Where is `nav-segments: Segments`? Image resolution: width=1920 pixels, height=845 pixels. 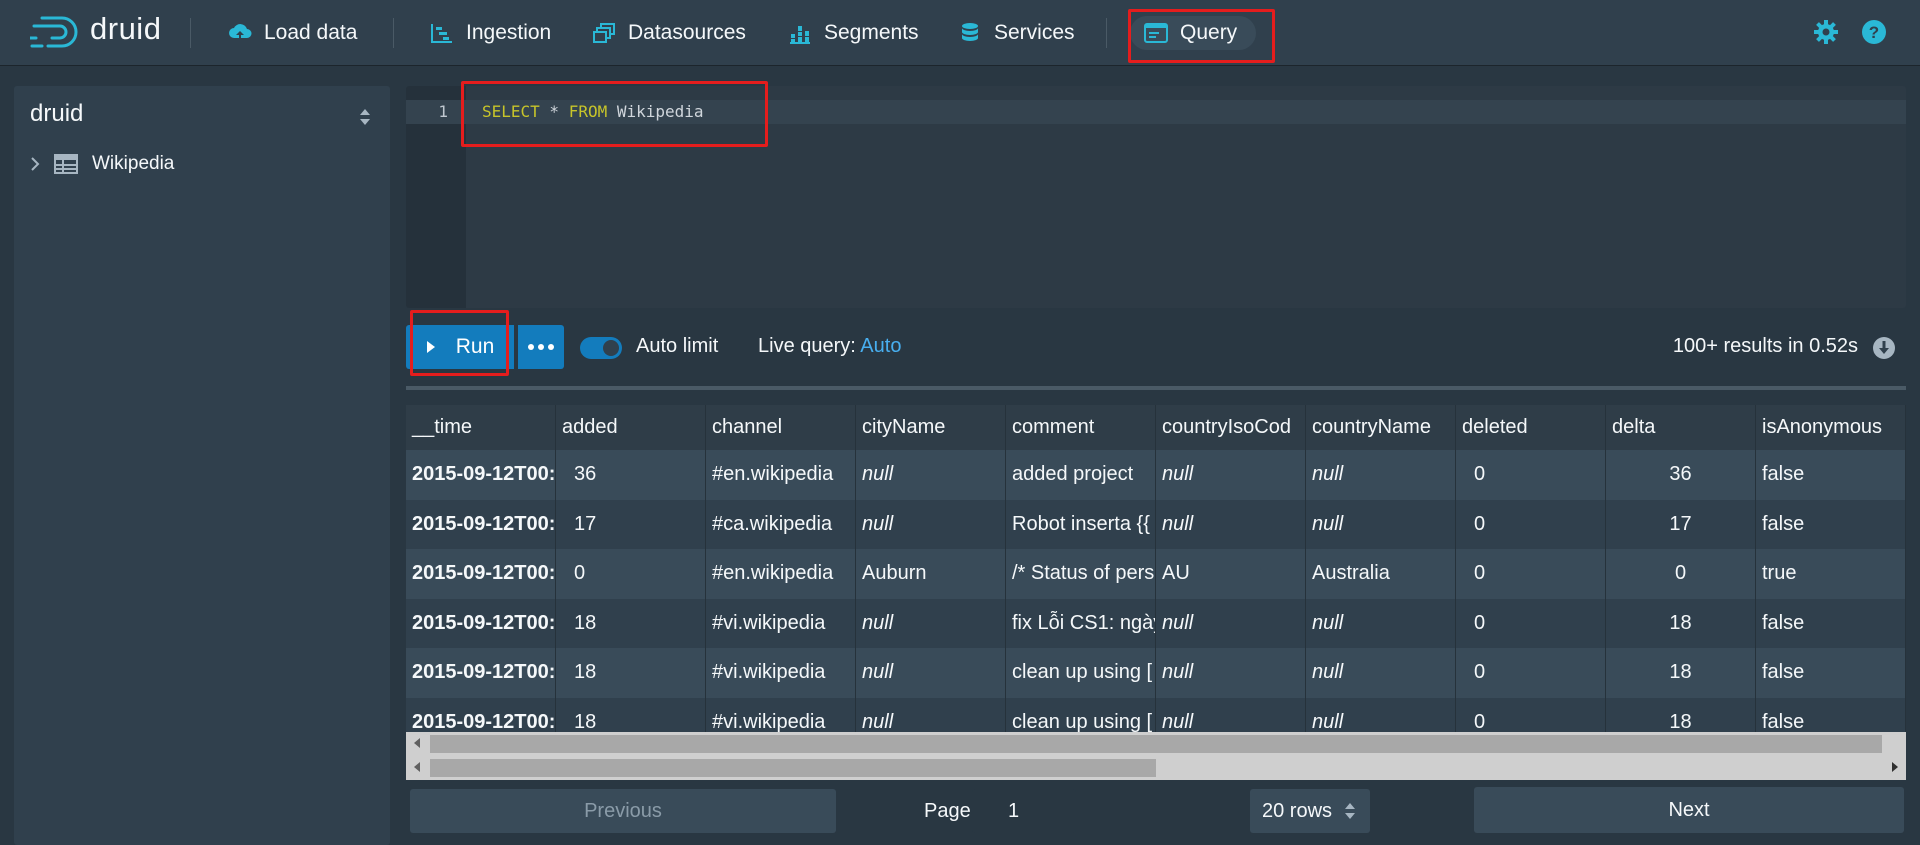 nav-segments: Segments is located at coordinates (853, 33).